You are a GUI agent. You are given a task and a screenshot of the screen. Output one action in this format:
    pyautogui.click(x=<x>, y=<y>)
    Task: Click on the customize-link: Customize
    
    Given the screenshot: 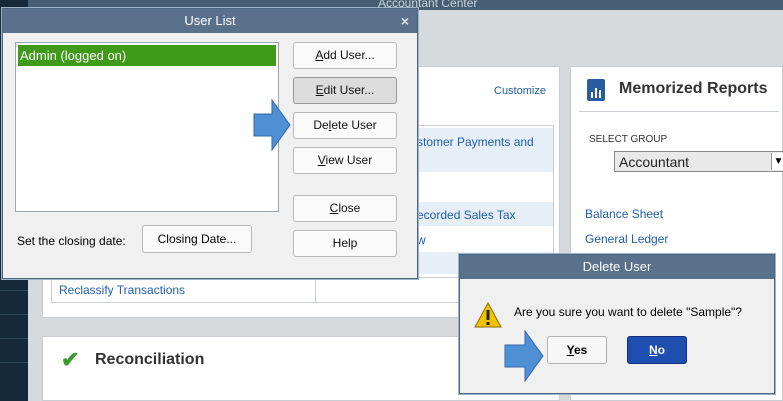 What is the action you would take?
    pyautogui.click(x=520, y=91)
    